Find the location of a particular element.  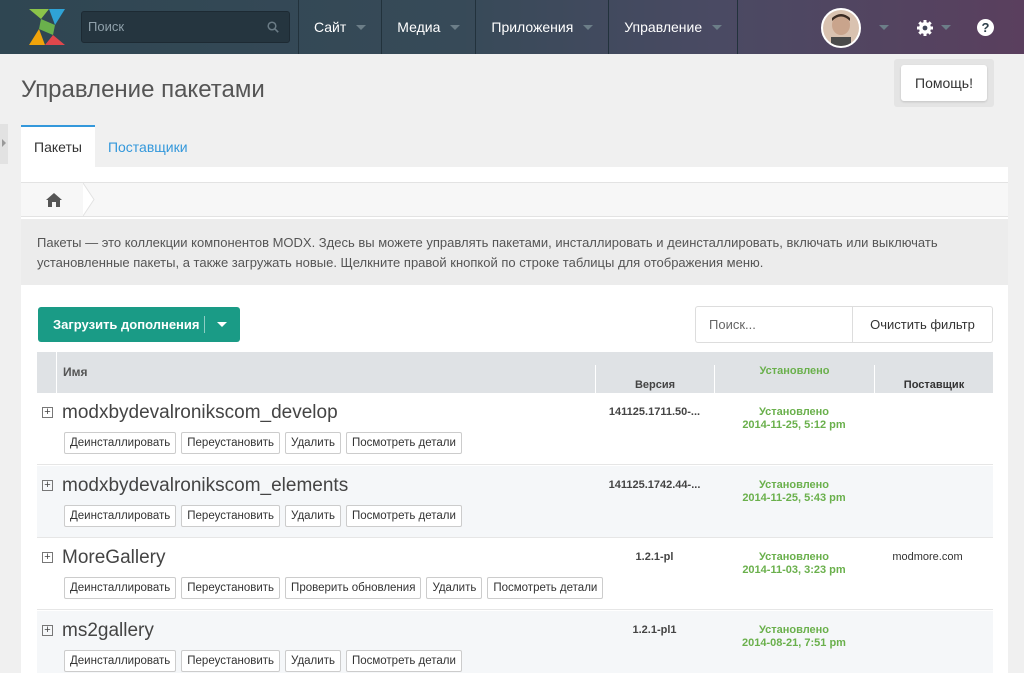

top-bar: Поиск Сайт Медиа Приложения Управление ? is located at coordinates (512, 27).